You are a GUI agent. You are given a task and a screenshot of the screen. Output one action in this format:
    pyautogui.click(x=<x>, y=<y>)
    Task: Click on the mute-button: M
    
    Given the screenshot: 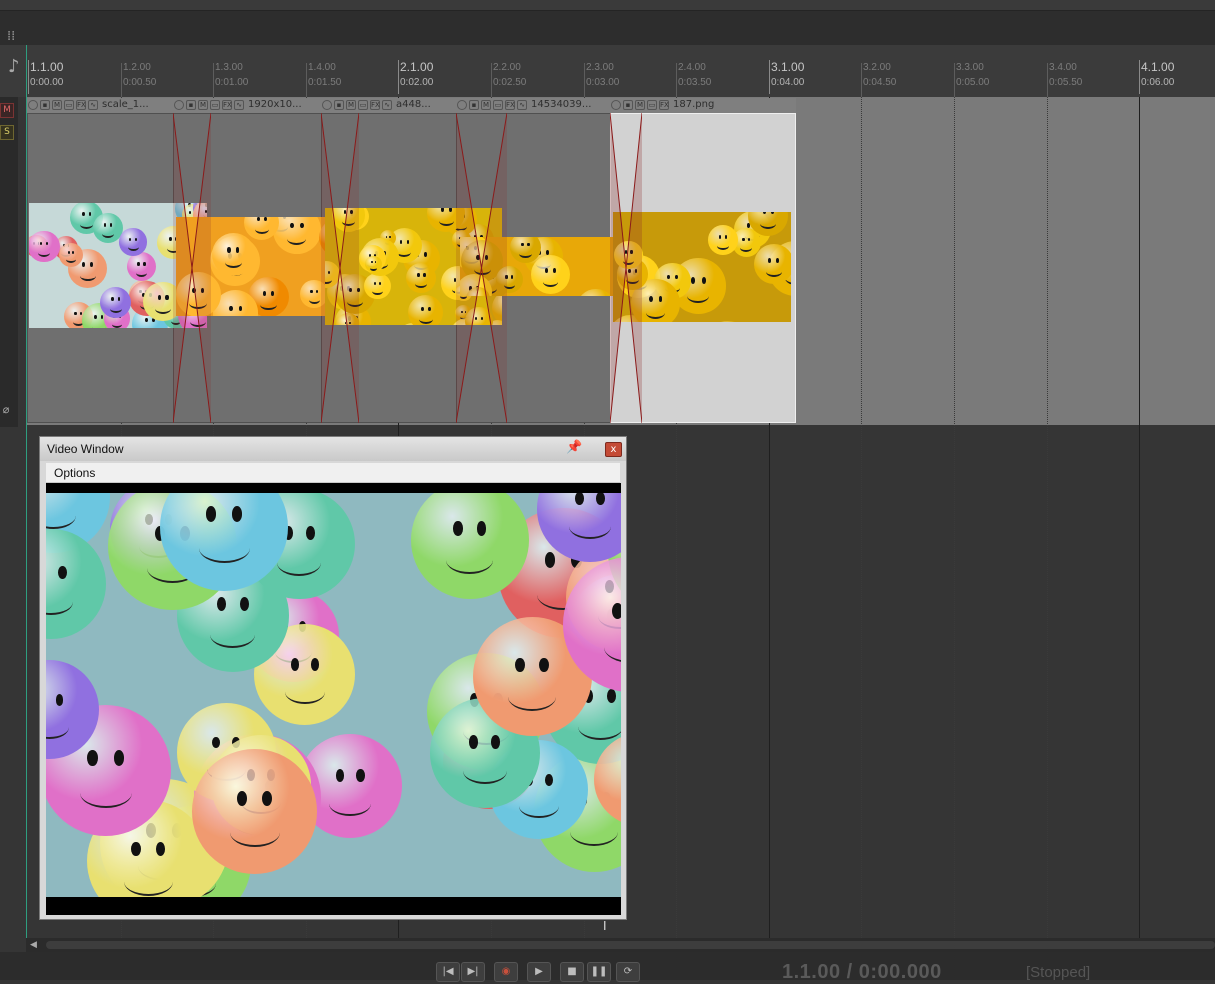 What is the action you would take?
    pyautogui.click(x=7, y=110)
    